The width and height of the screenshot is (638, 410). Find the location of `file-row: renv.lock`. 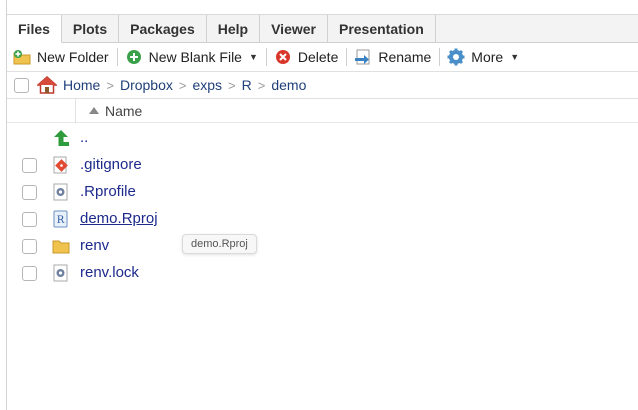

file-row: renv.lock is located at coordinates (322, 273).